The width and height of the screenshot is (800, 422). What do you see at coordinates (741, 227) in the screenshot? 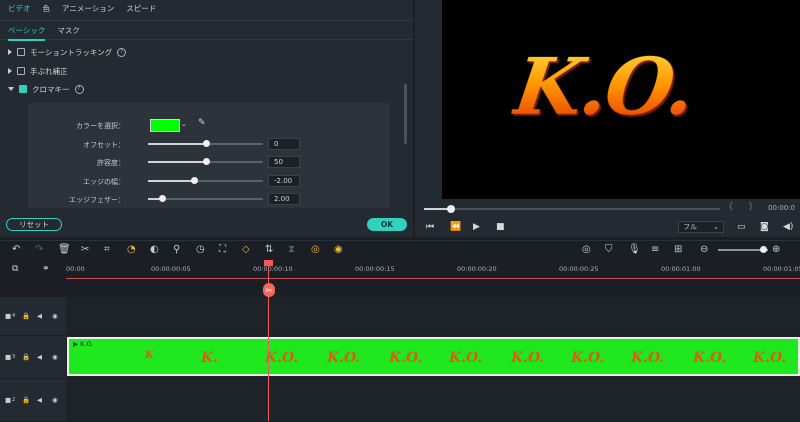
I see `display-icon: ▭` at bounding box center [741, 227].